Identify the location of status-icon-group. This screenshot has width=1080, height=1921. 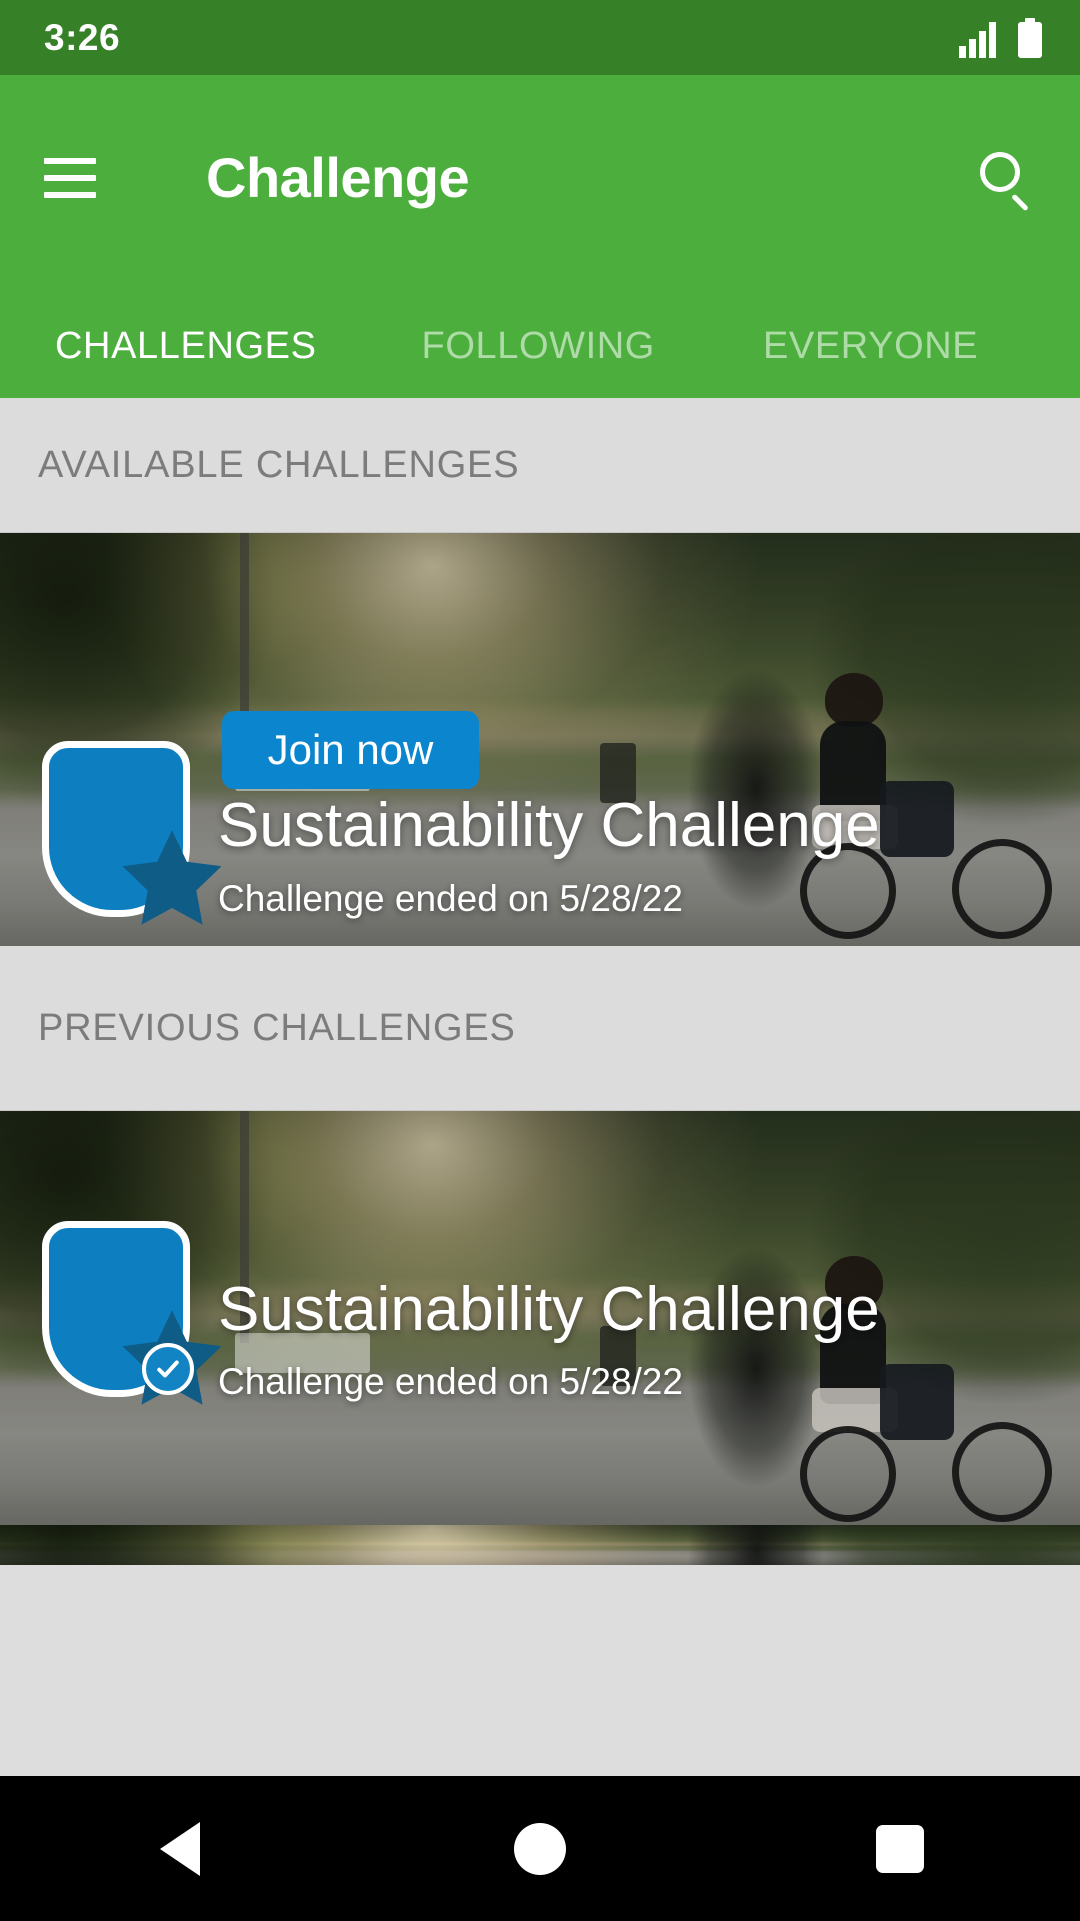
(1000, 37).